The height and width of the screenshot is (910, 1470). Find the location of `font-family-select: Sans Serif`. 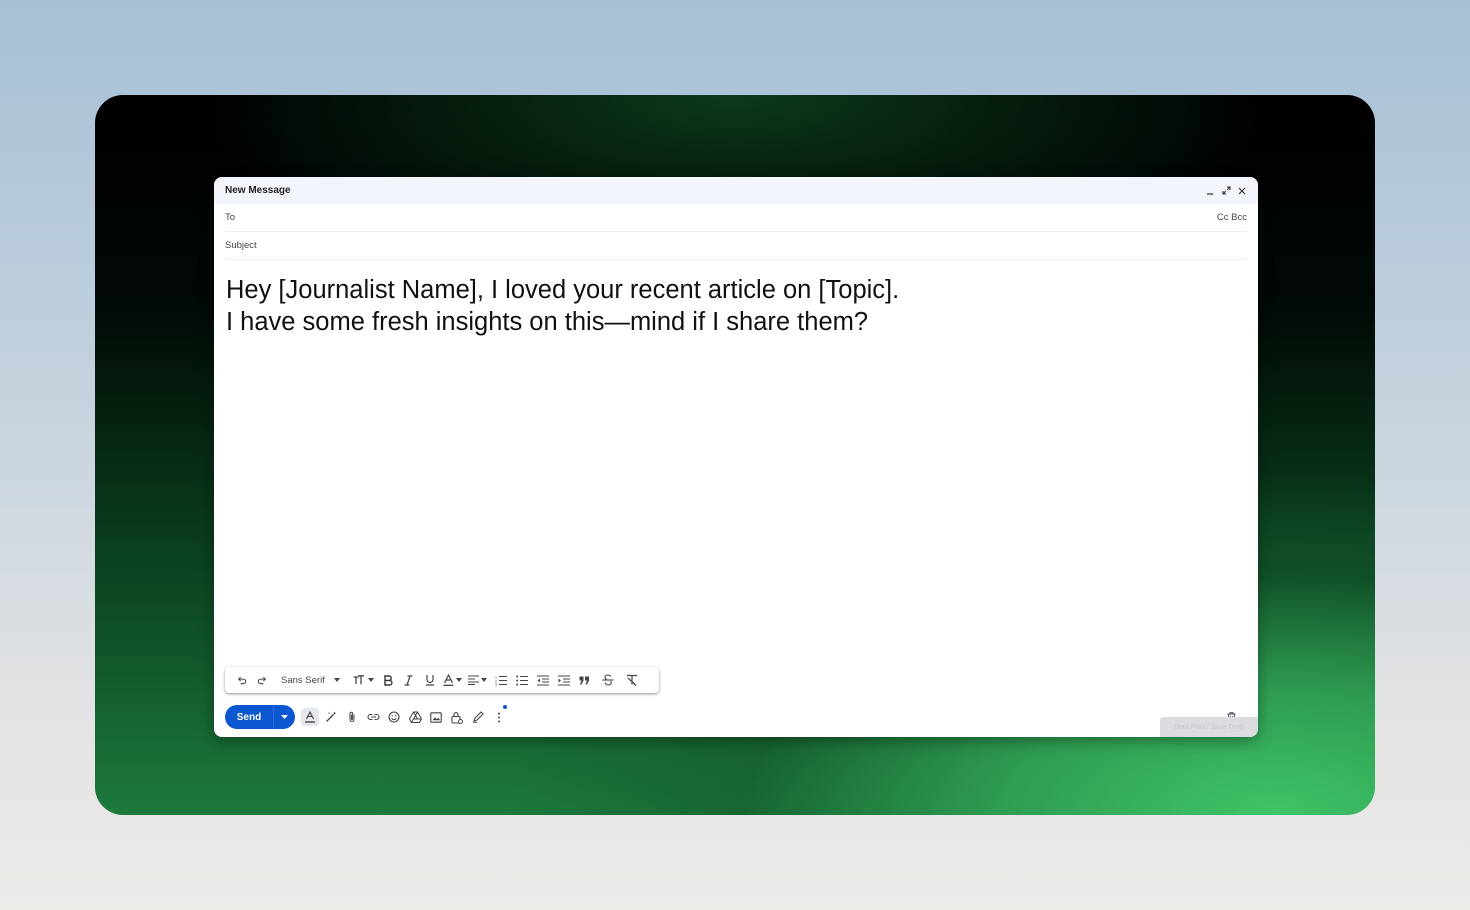

font-family-select: Sans Serif is located at coordinates (311, 680).